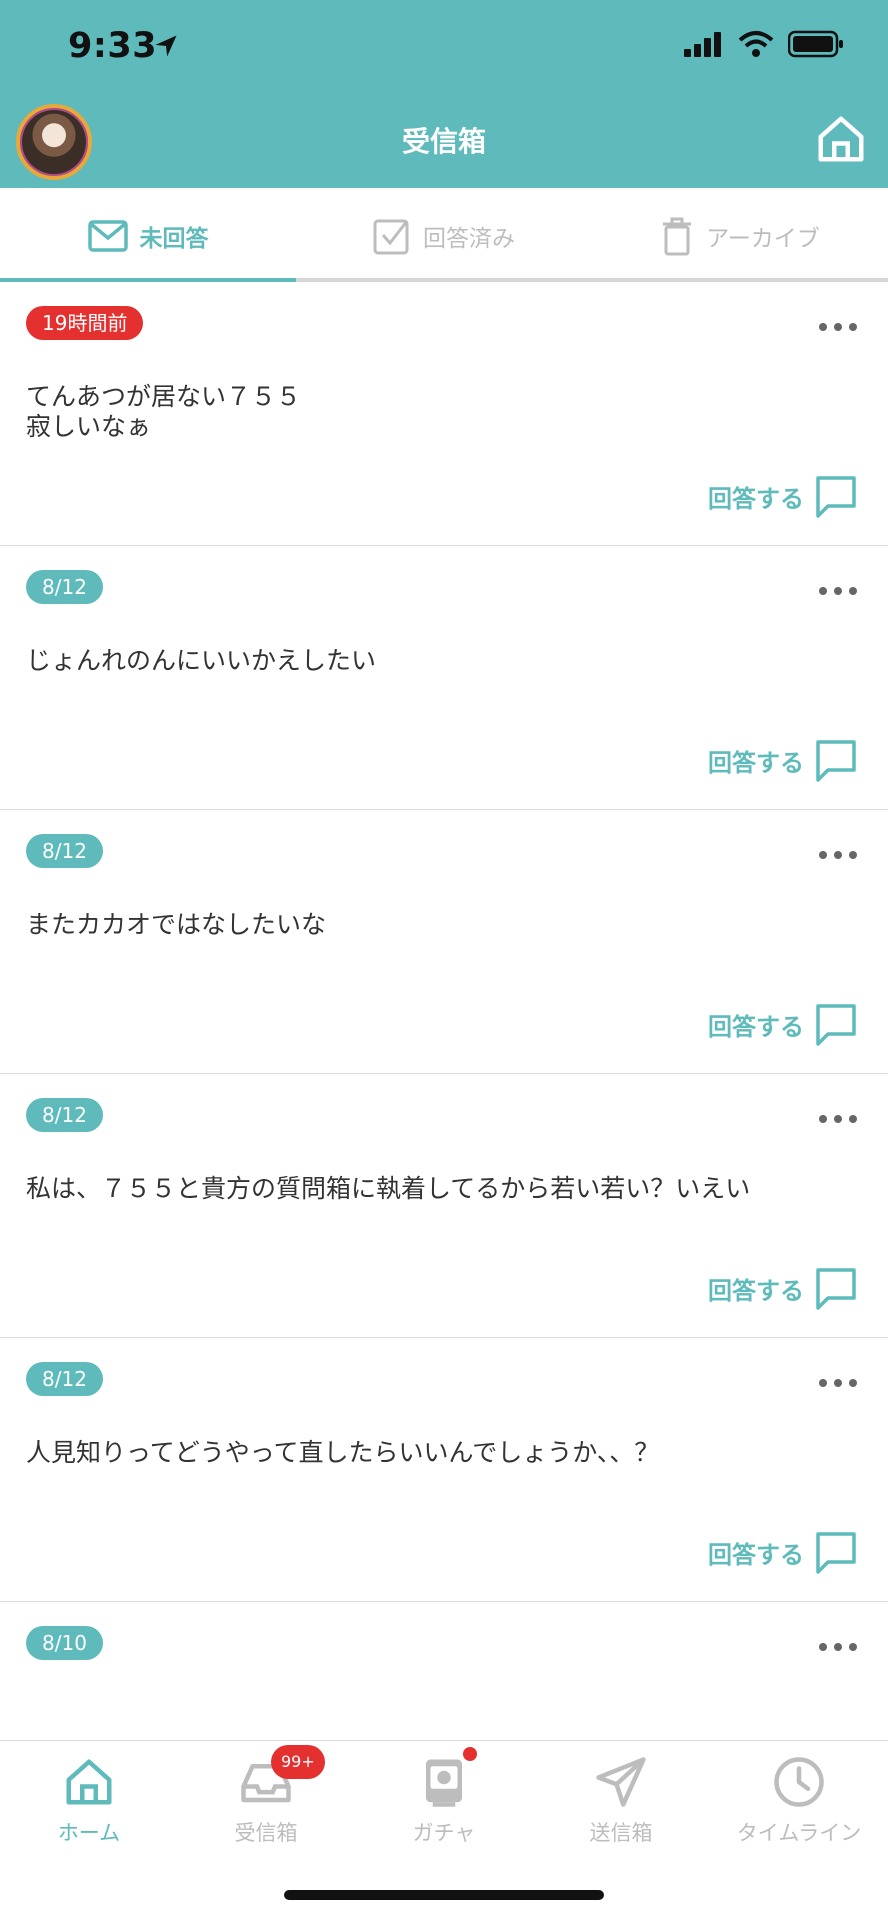  Describe the element at coordinates (799, 1782) in the screenshot. I see `clock-icon` at that location.